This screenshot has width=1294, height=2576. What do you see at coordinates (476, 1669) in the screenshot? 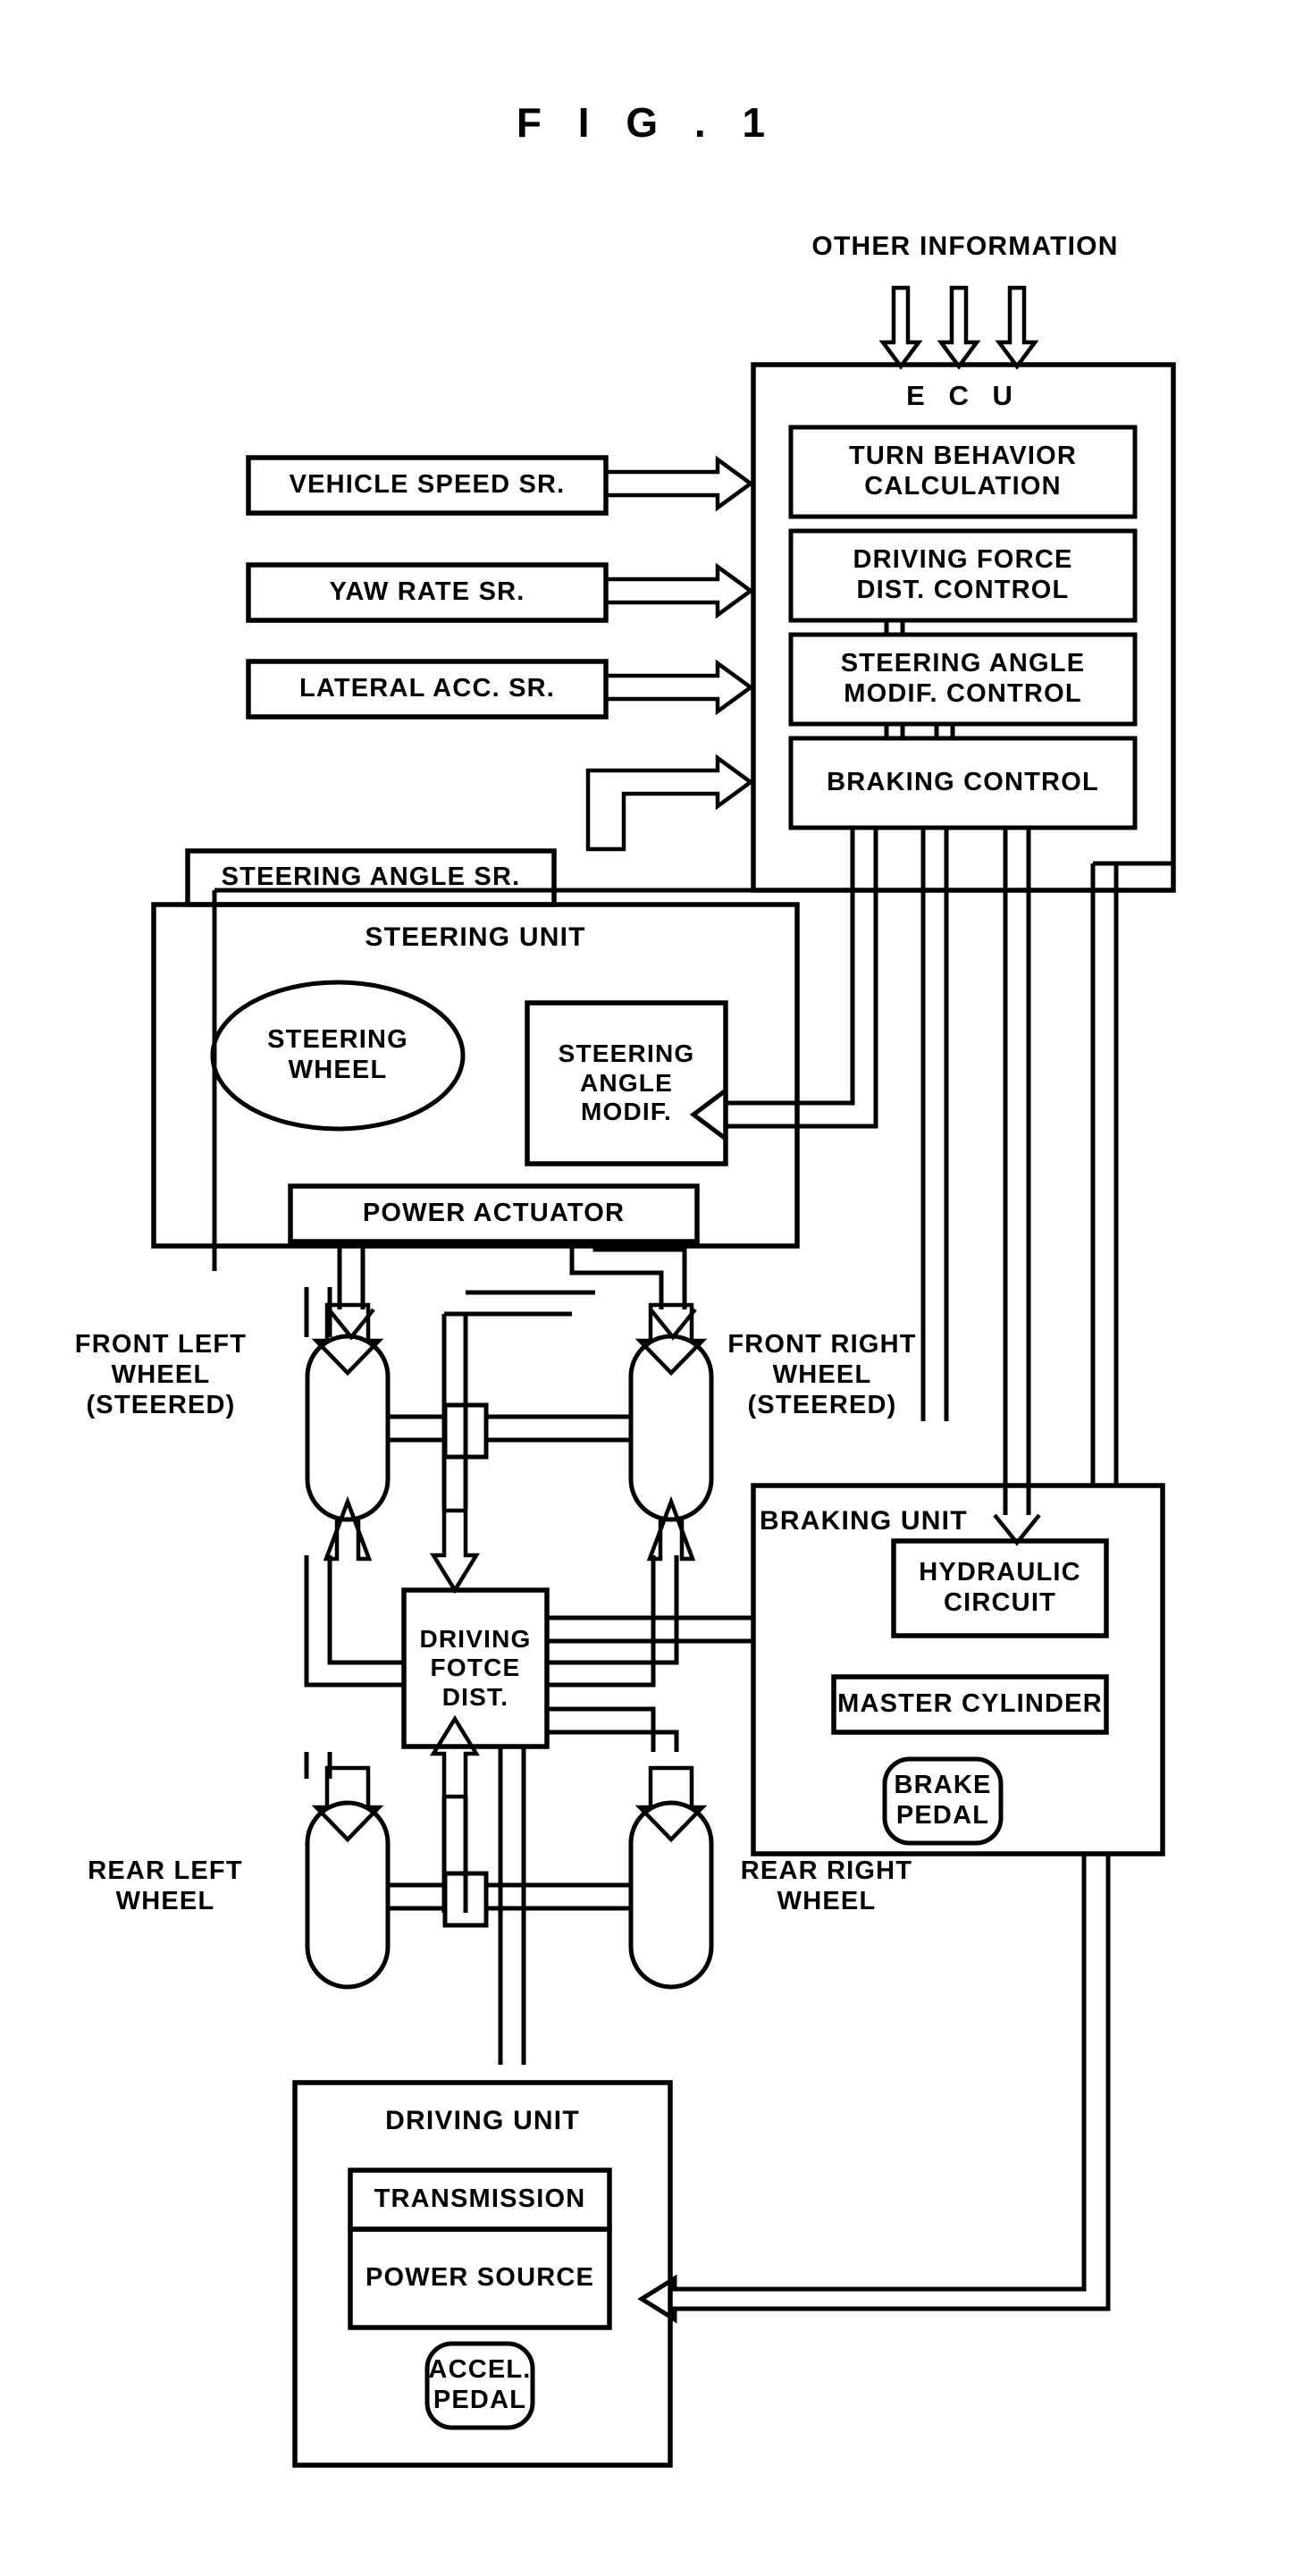
I see `driving-force-dist: DRIVING FOTCE DIST.` at bounding box center [476, 1669].